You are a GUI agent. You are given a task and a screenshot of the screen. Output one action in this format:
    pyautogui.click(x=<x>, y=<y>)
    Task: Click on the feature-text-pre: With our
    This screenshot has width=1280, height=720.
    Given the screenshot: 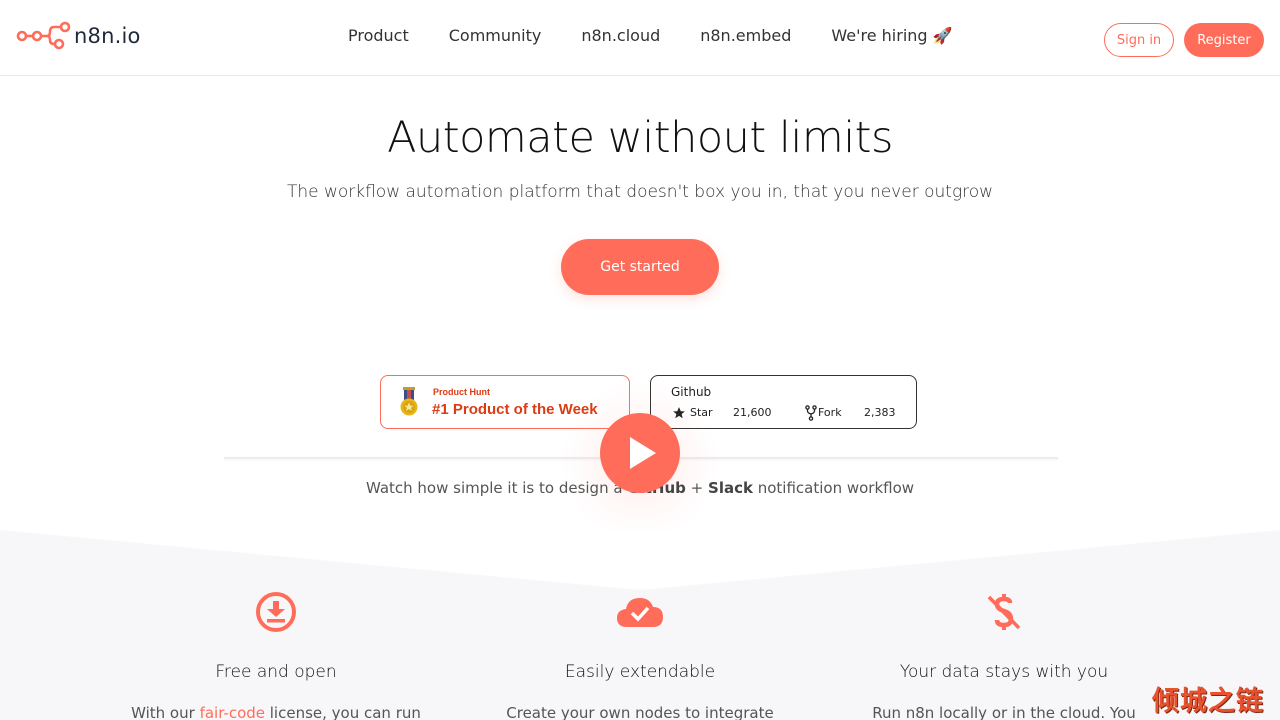 What is the action you would take?
    pyautogui.click(x=165, y=712)
    